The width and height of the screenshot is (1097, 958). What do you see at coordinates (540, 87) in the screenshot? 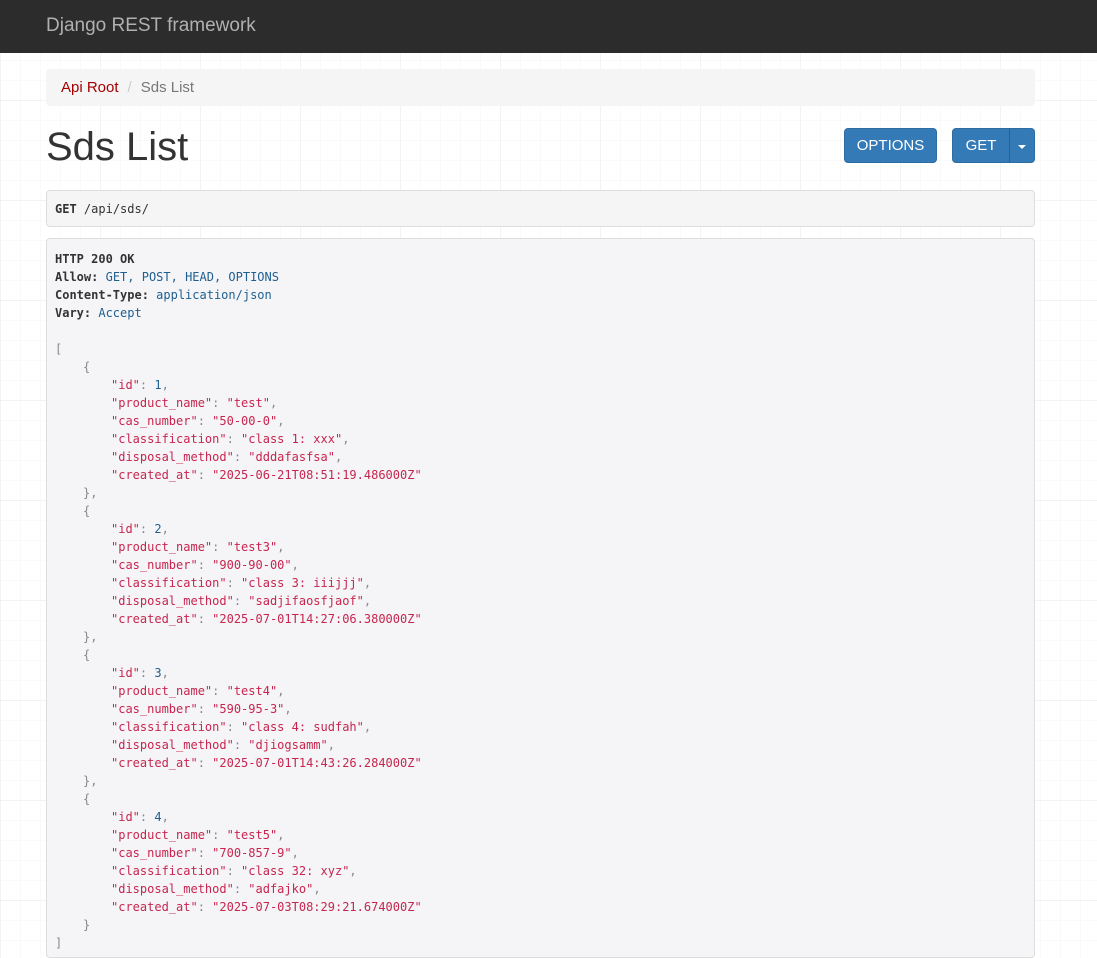
I see `breadcrumb: Api Root / Sds List` at bounding box center [540, 87].